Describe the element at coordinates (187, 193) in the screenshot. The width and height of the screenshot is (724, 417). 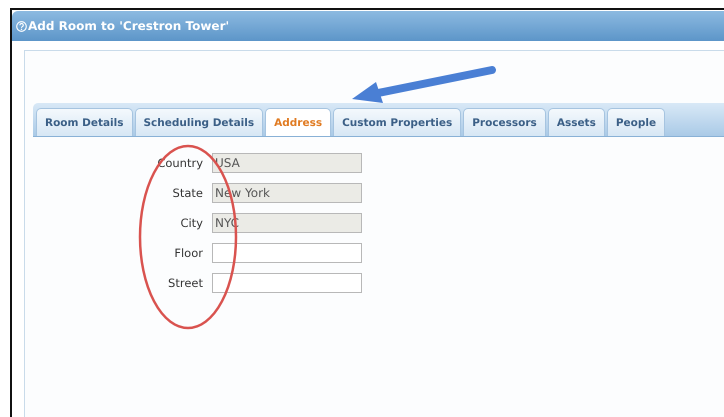
I see `field-label: State` at that location.